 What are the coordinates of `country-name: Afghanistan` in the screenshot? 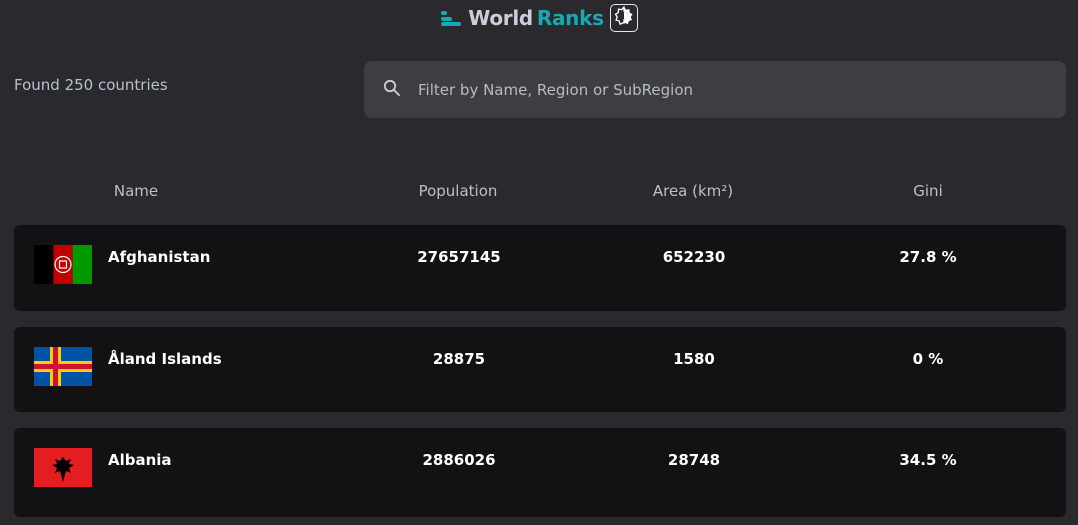 It's located at (159, 257).